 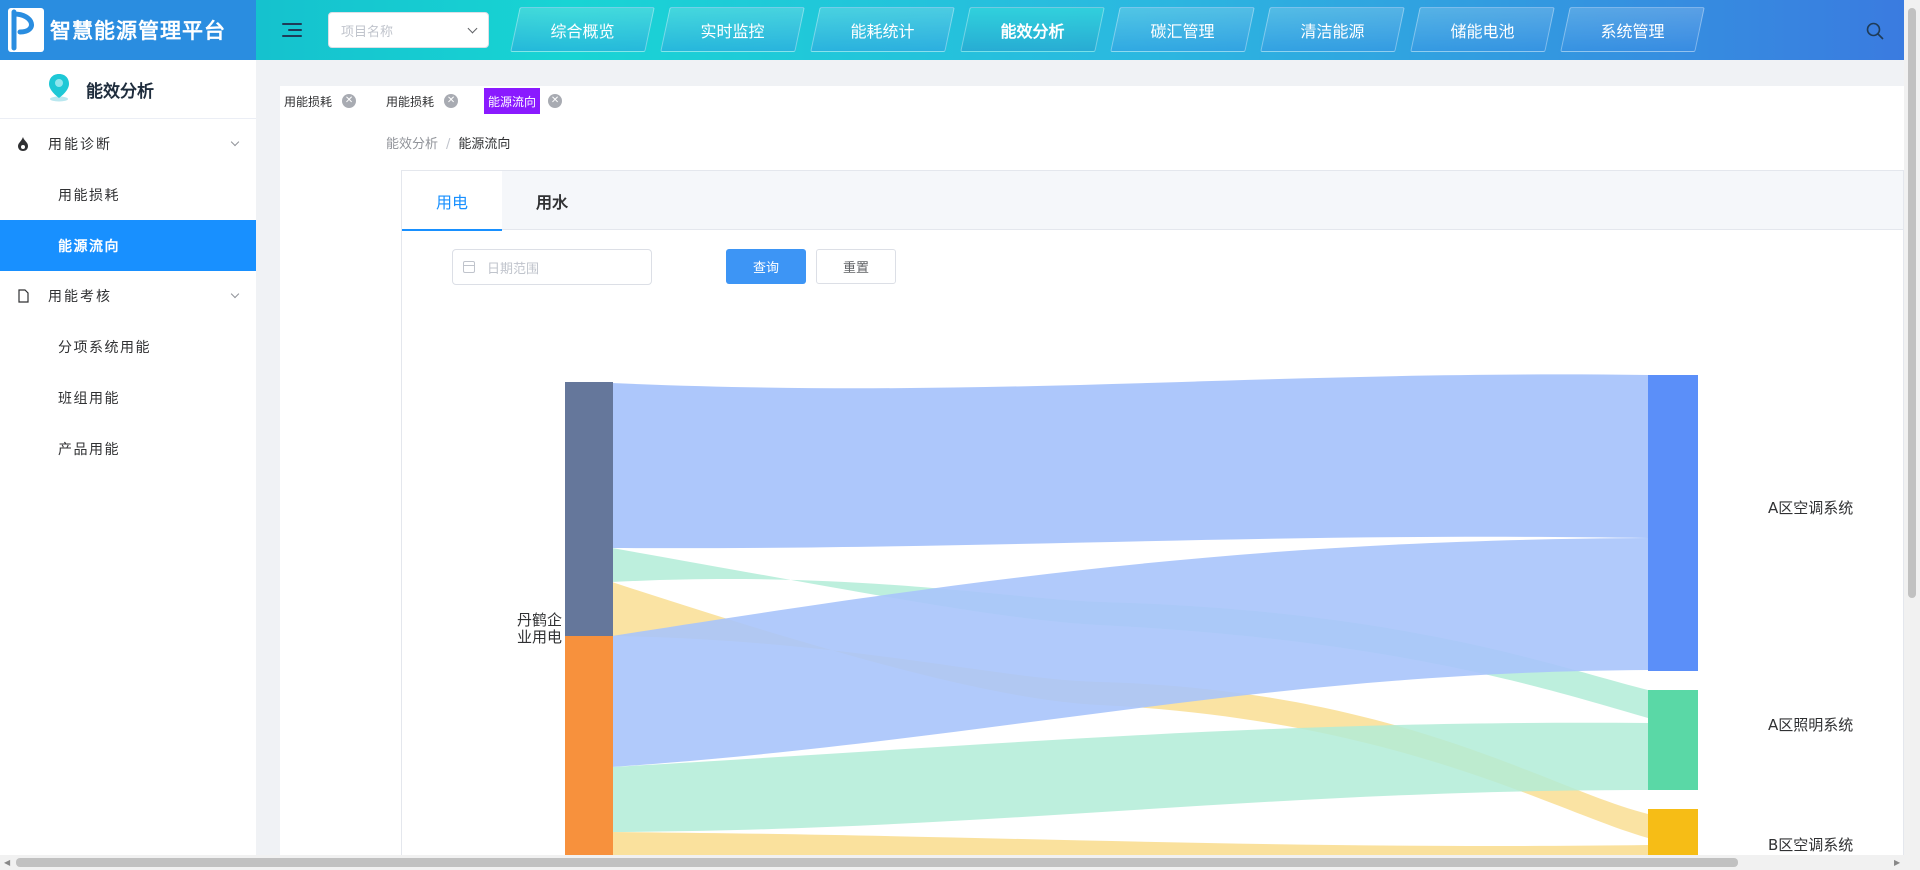 What do you see at coordinates (1897, 862) in the screenshot?
I see `scroll-right-arrow-icon: ▶` at bounding box center [1897, 862].